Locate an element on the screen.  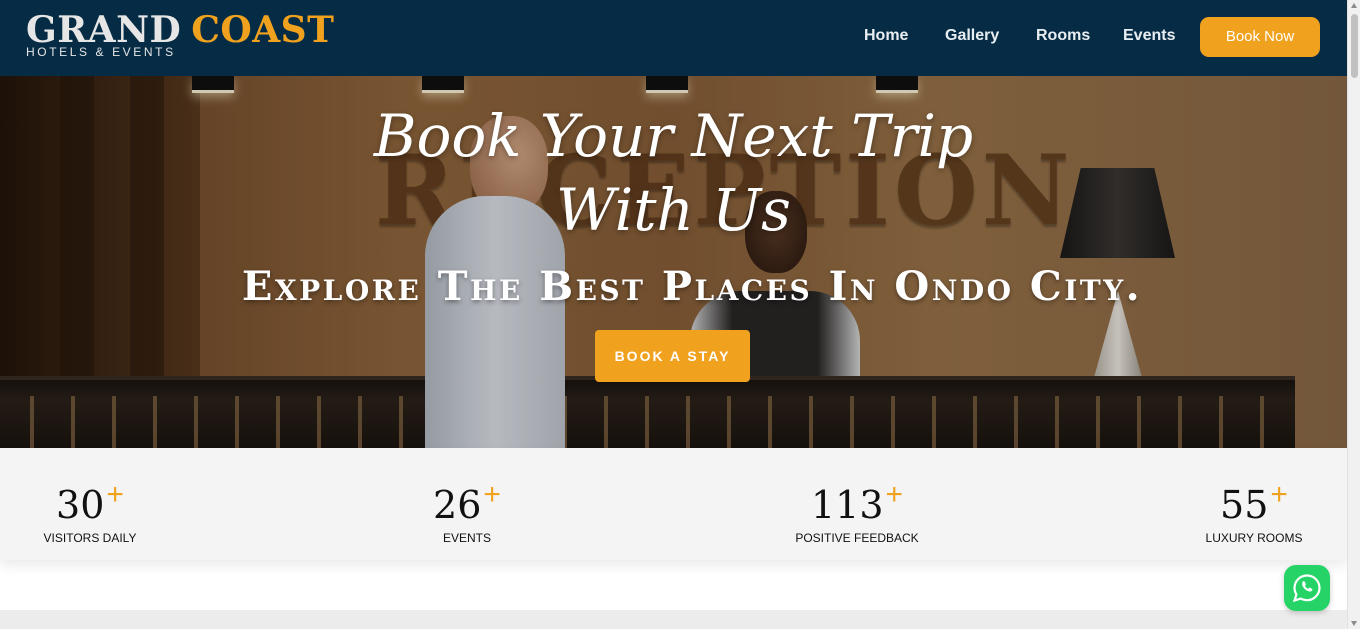
nav-home: Home is located at coordinates (886, 36).